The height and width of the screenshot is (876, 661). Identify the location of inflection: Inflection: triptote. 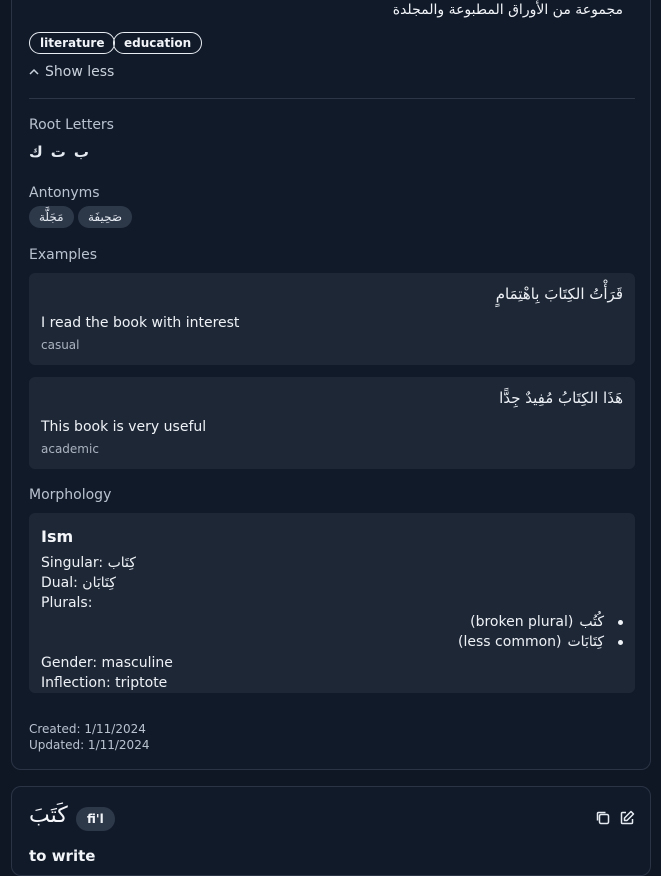
(104, 683).